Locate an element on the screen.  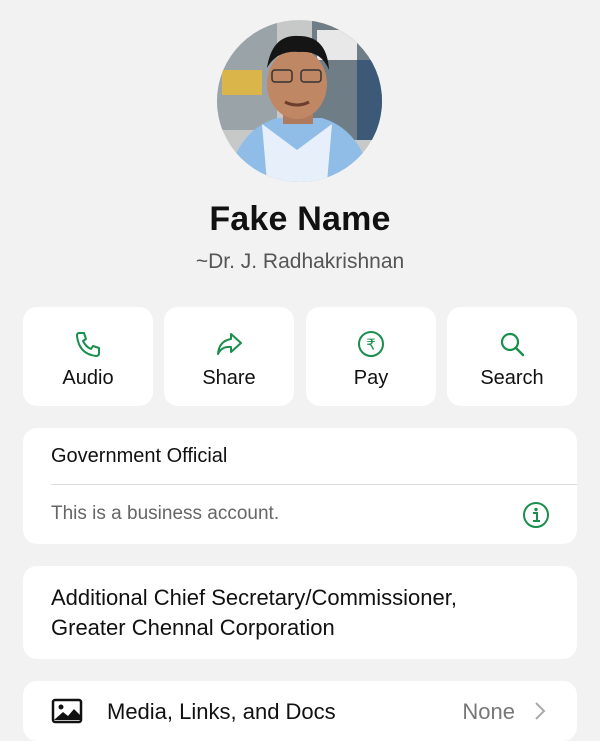
chevron-right-icon is located at coordinates (540, 711).